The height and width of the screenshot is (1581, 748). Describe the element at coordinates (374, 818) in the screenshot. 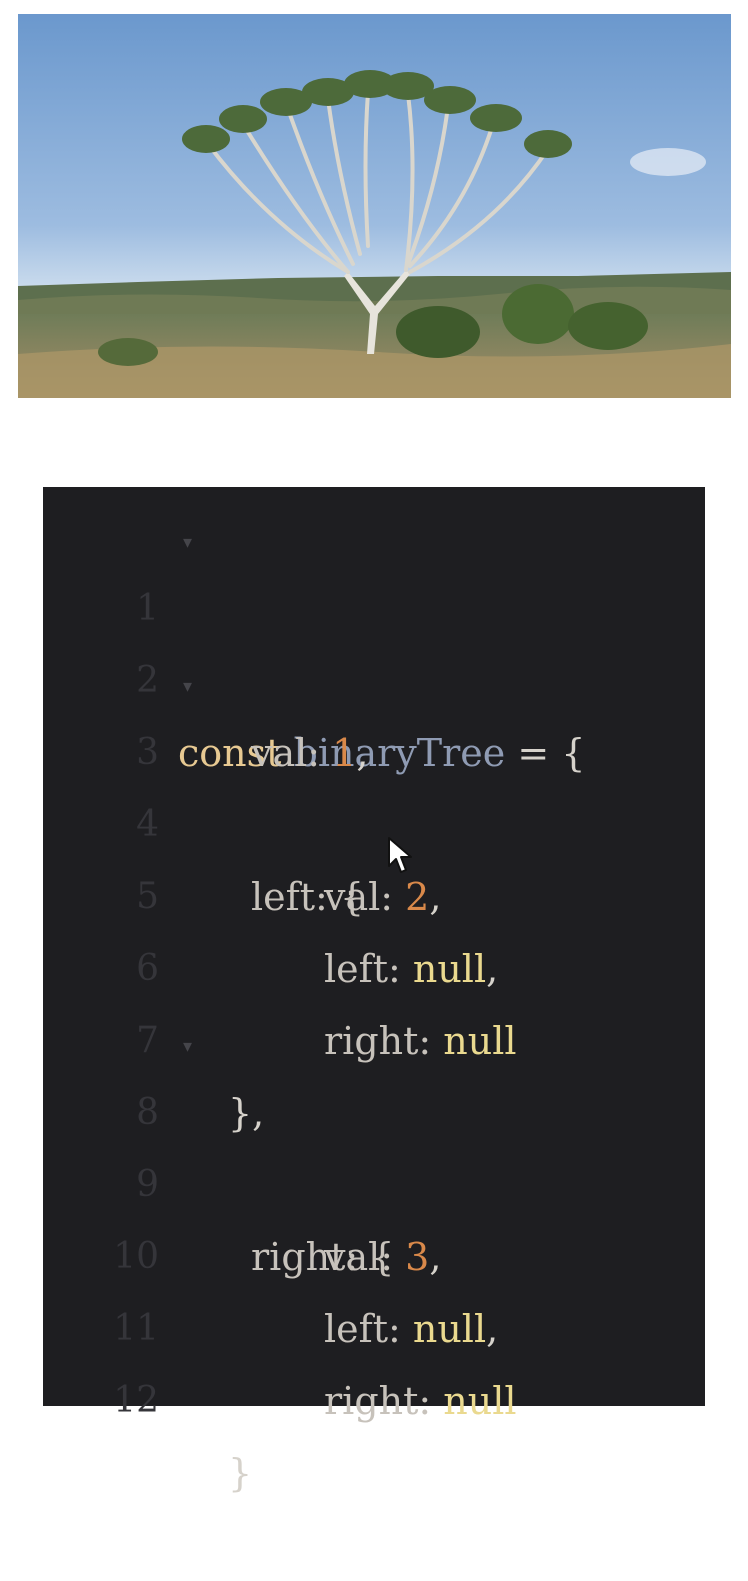

I see `code-line: 4 val: 2,` at that location.